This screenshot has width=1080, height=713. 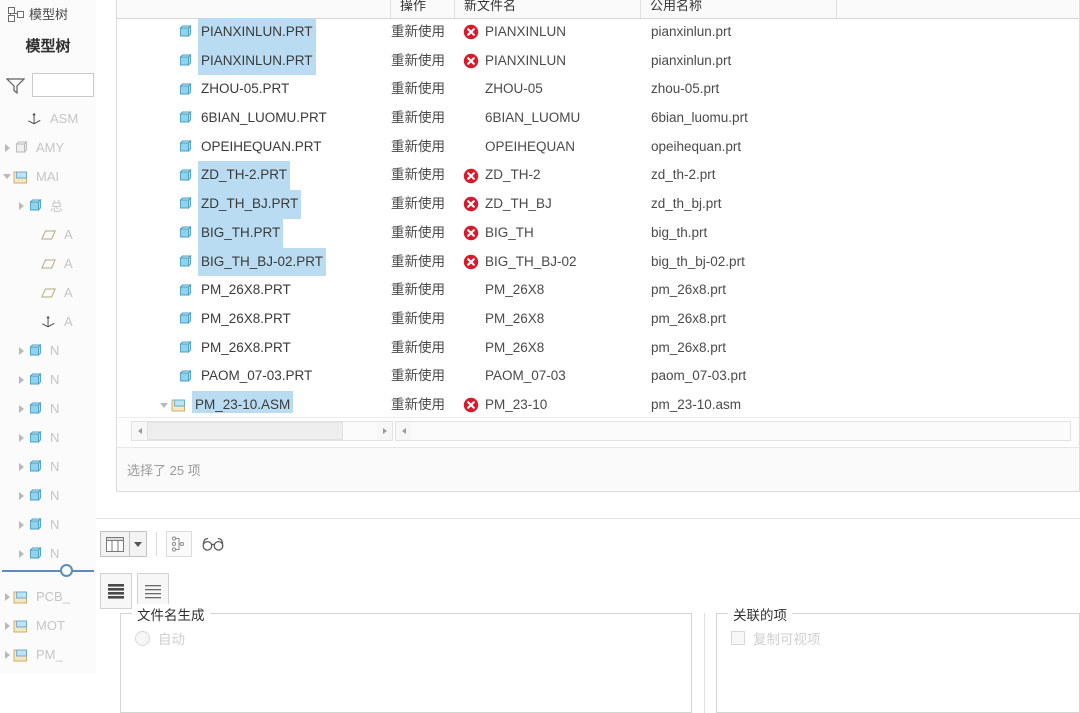 I want to click on horizontal-scrollbar-right, so click(x=733, y=431).